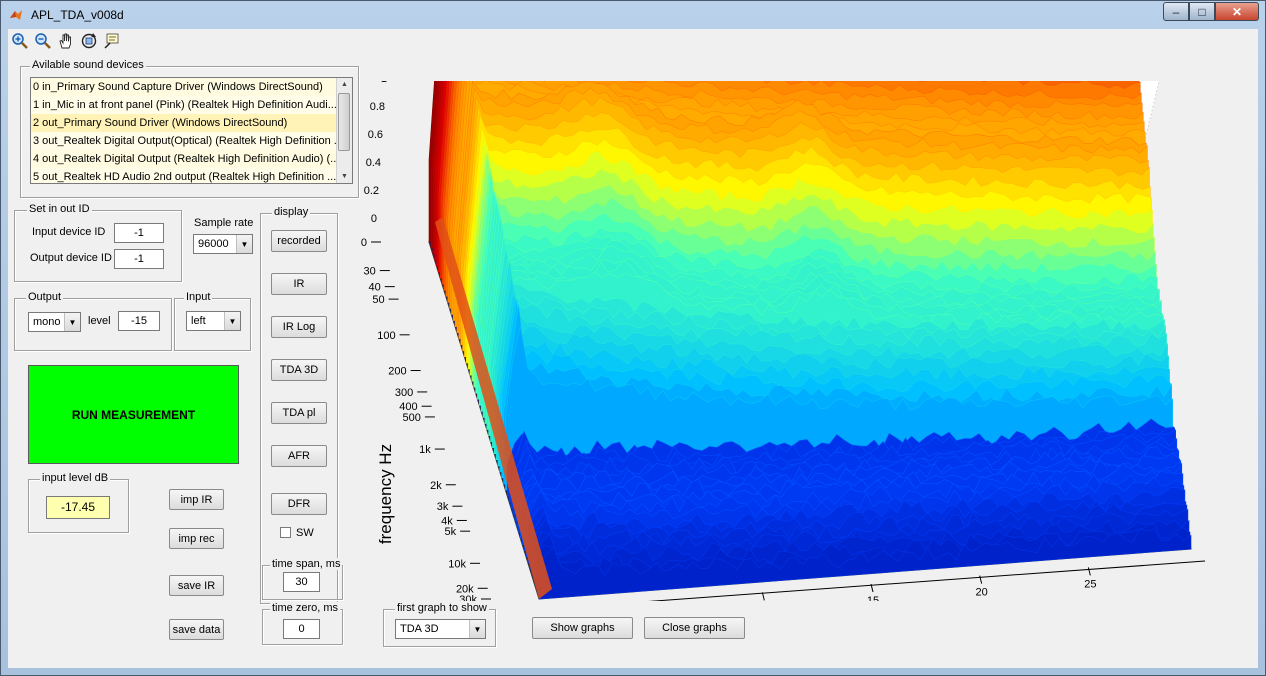 Image resolution: width=1266 pixels, height=676 pixels. Describe the element at coordinates (450, 532) in the screenshot. I see `freq-tick-label: 5k` at that location.